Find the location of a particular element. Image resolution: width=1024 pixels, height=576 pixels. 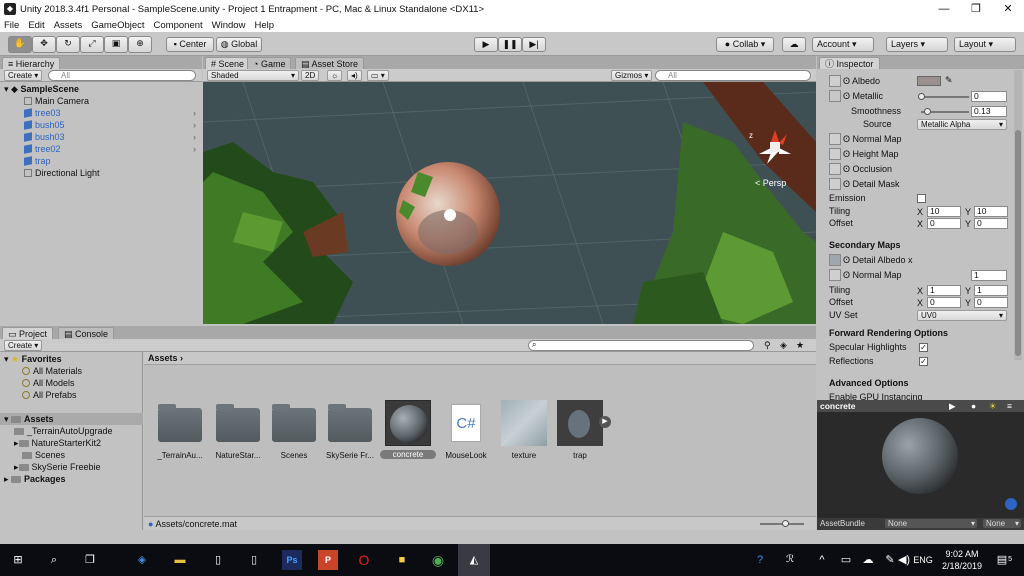

uv-set-dropdown: UV0 ▾ is located at coordinates (962, 315).